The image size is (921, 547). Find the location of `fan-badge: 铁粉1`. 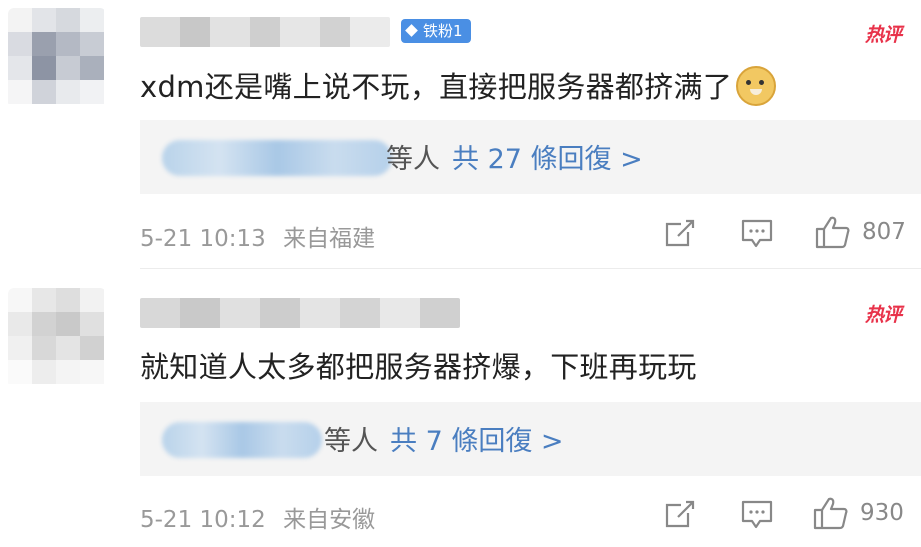

fan-badge: 铁粉1 is located at coordinates (436, 31).